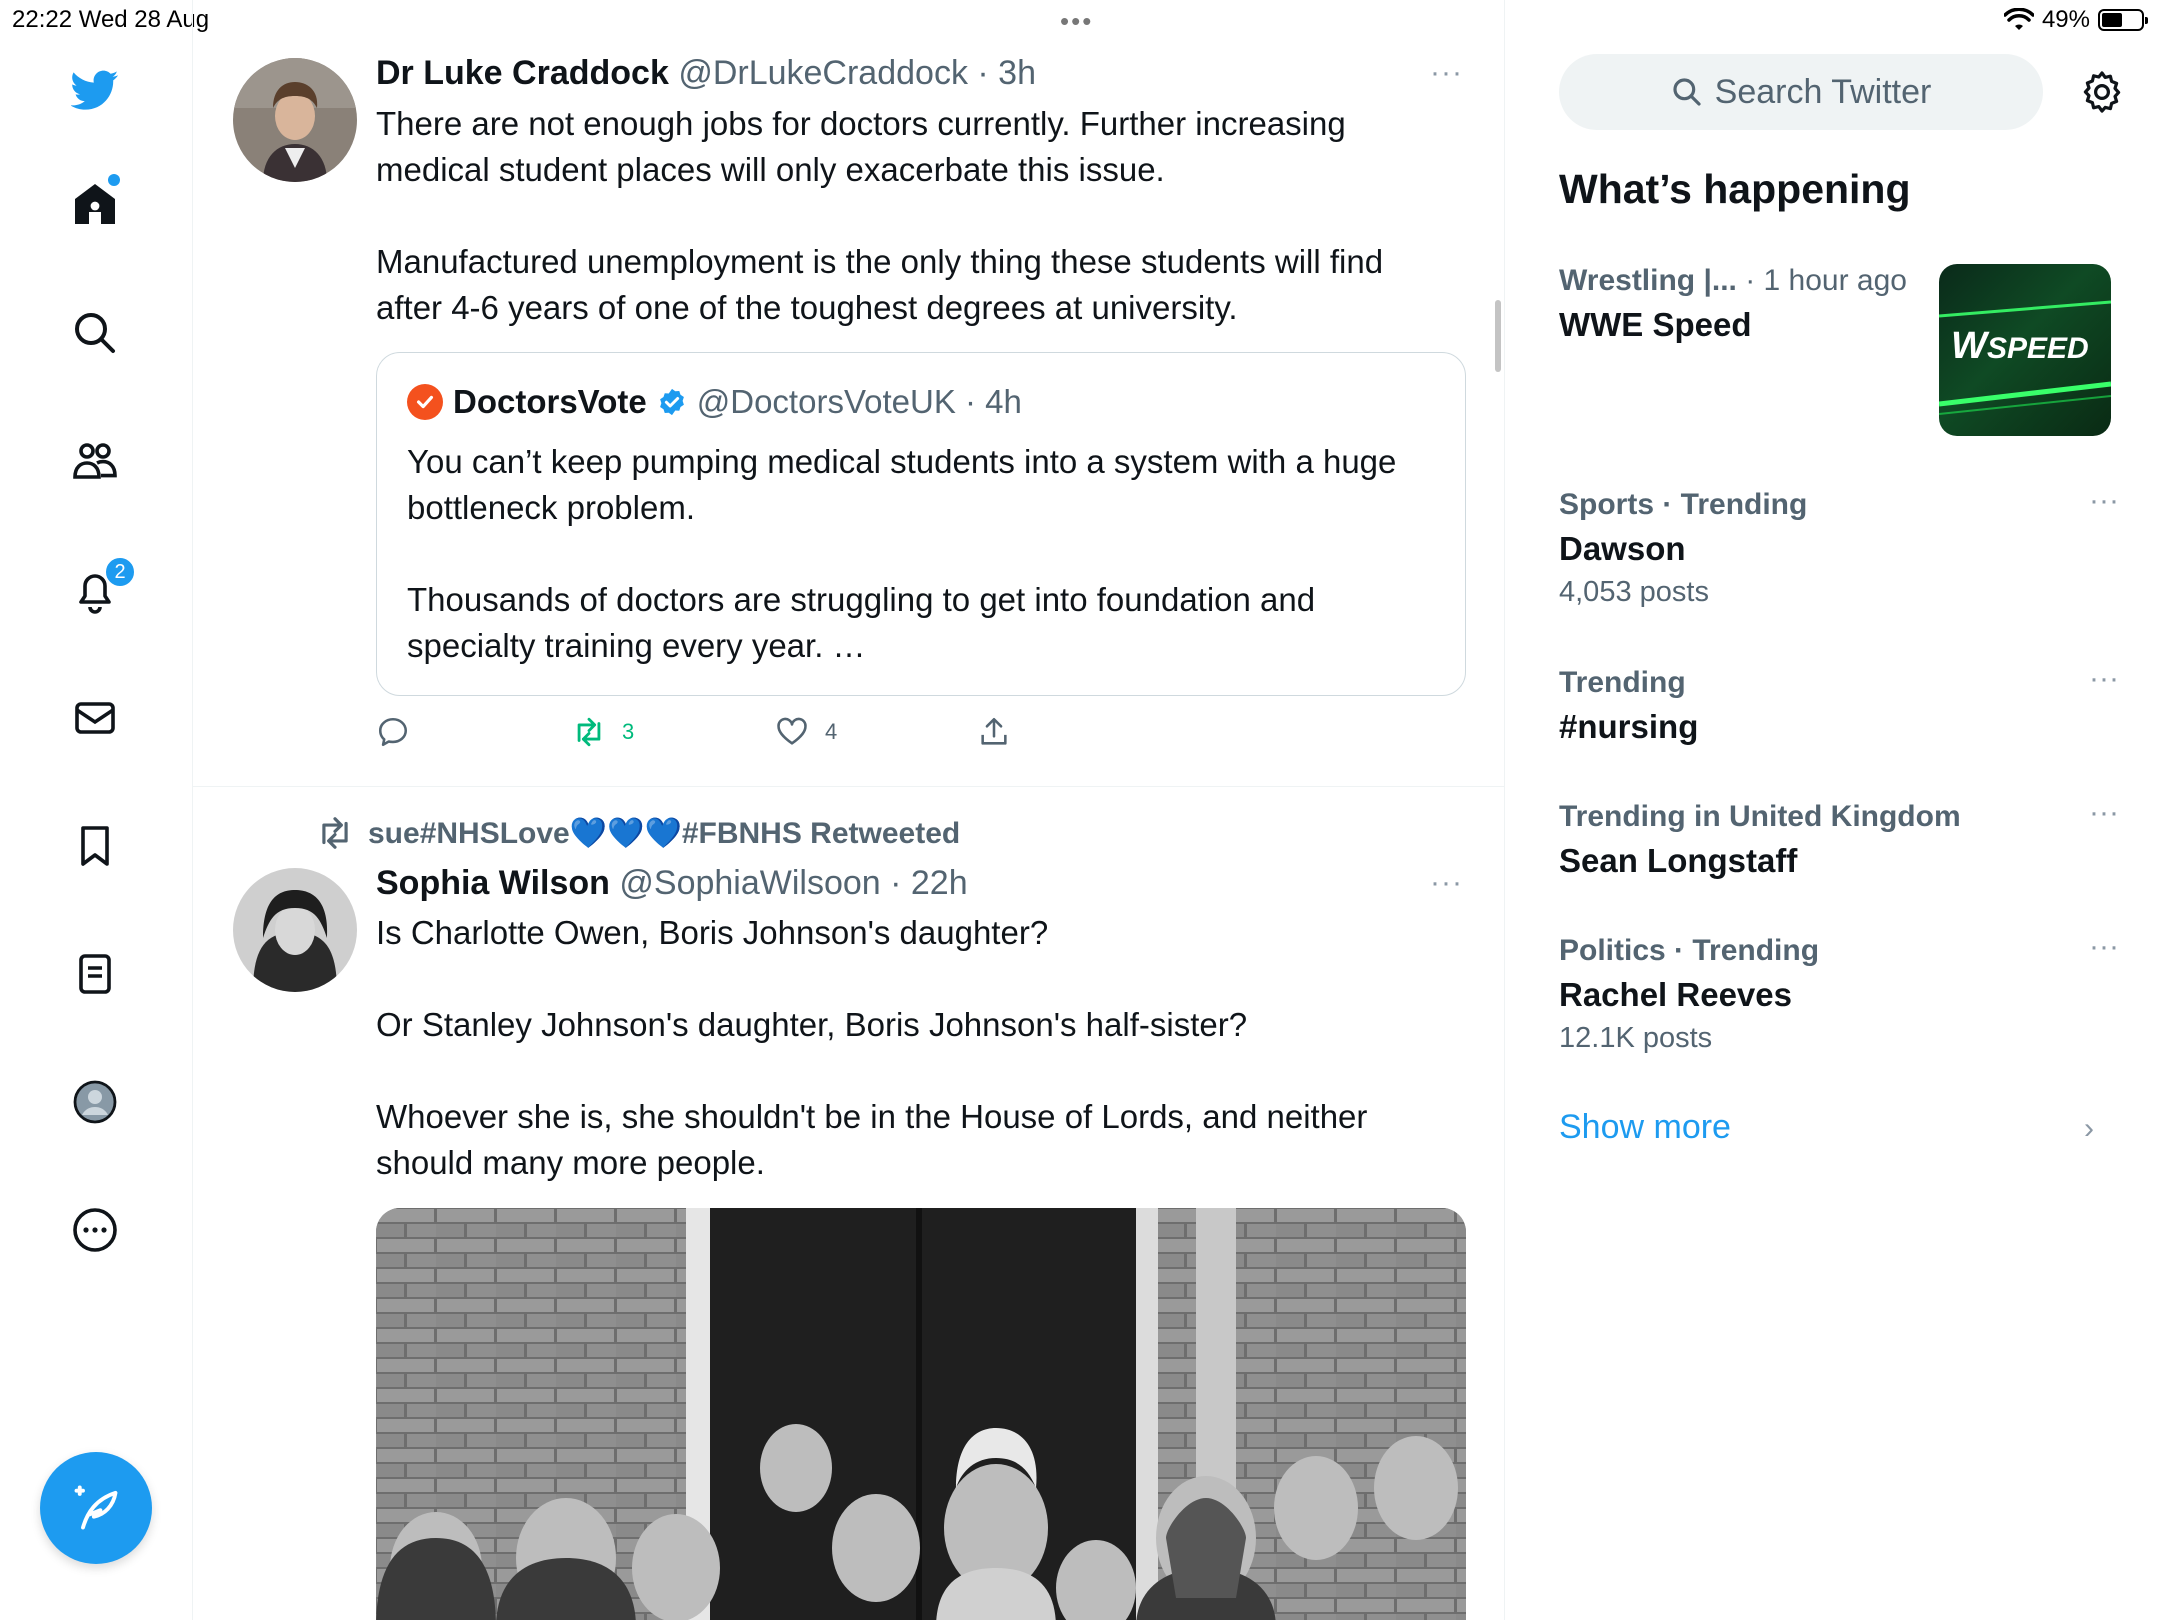  Describe the element at coordinates (1687, 92) in the screenshot. I see `search-icon` at that location.